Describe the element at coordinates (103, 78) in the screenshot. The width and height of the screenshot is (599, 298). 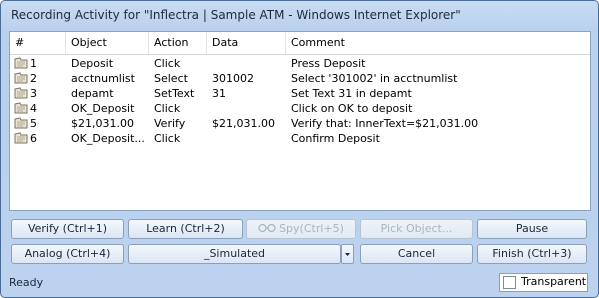
I see `row-object: acctnumlist` at that location.